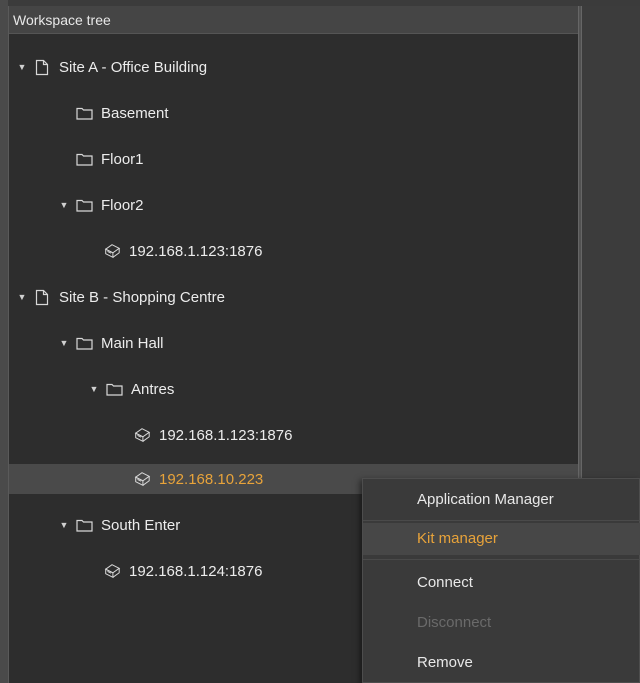 This screenshot has height=683, width=640. What do you see at coordinates (132, 343) in the screenshot?
I see `tree-node-label: Main Hall` at bounding box center [132, 343].